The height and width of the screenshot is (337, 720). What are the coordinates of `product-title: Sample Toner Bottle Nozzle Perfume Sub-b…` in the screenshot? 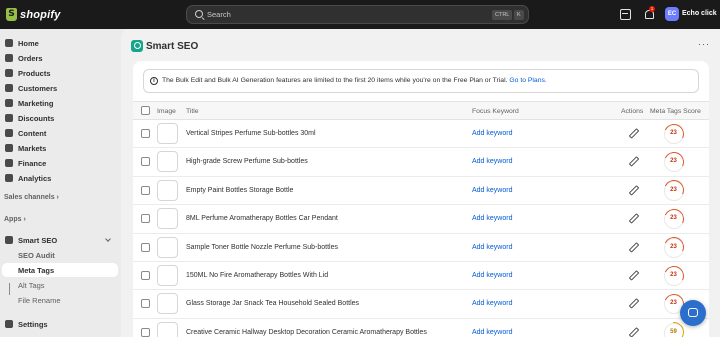 It's located at (262, 247).